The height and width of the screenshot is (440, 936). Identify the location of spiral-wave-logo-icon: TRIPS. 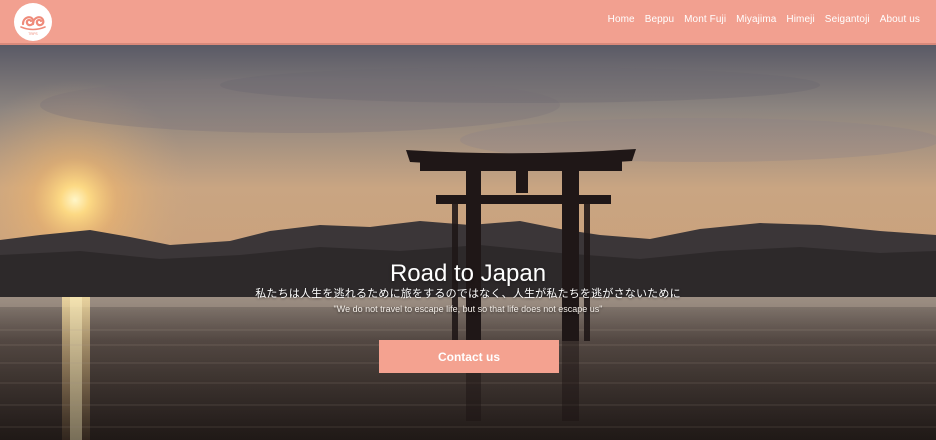
(33, 22).